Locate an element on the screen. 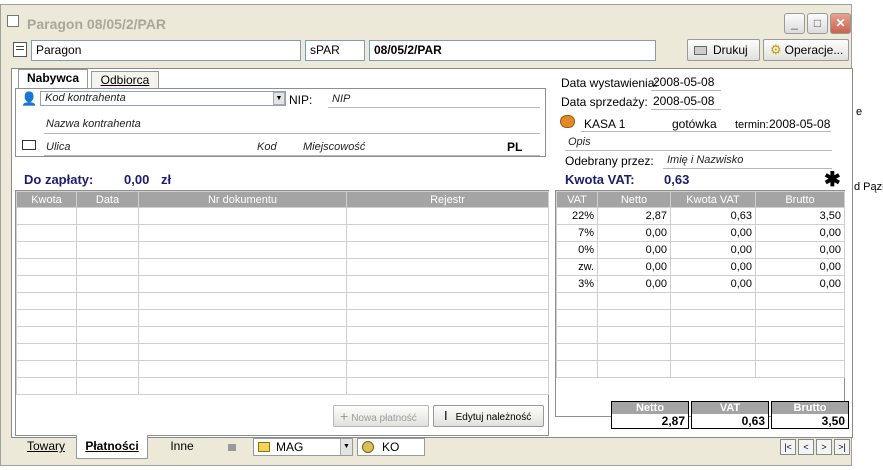 The width and height of the screenshot is (883, 470). previous-record-button: < is located at coordinates (806, 447).